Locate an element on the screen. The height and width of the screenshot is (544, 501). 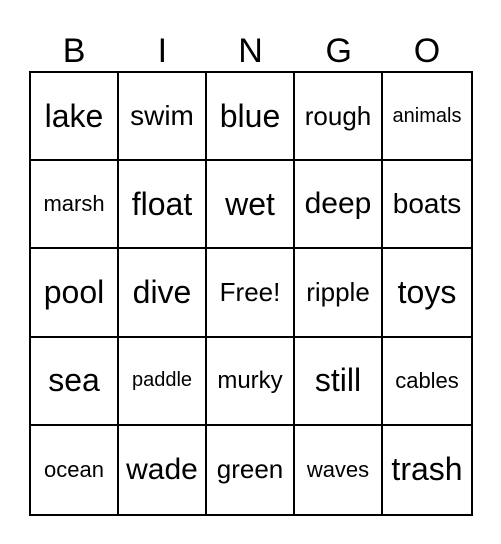
header-letter: N is located at coordinates (250, 51).